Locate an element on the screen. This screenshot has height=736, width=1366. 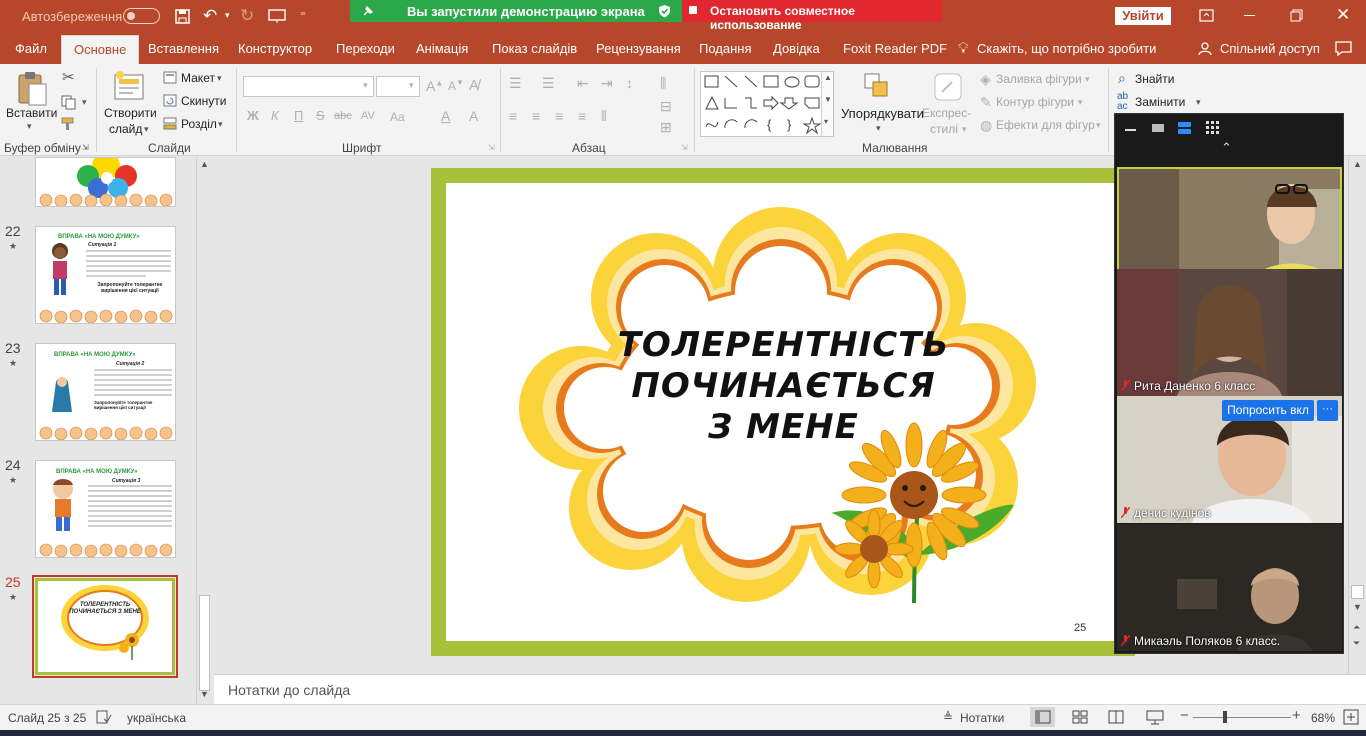
scroll-up-participants-icon: ⌃ is located at coordinates (1226, 148).